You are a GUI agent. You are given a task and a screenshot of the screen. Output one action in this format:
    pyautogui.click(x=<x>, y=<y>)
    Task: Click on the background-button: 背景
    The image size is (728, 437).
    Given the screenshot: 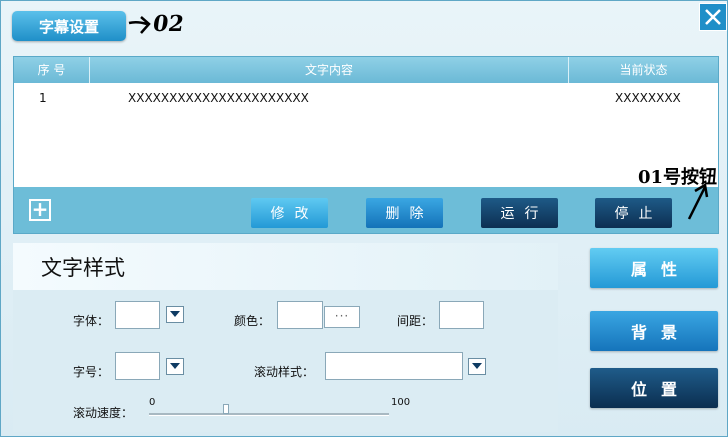 What is the action you would take?
    pyautogui.click(x=654, y=331)
    